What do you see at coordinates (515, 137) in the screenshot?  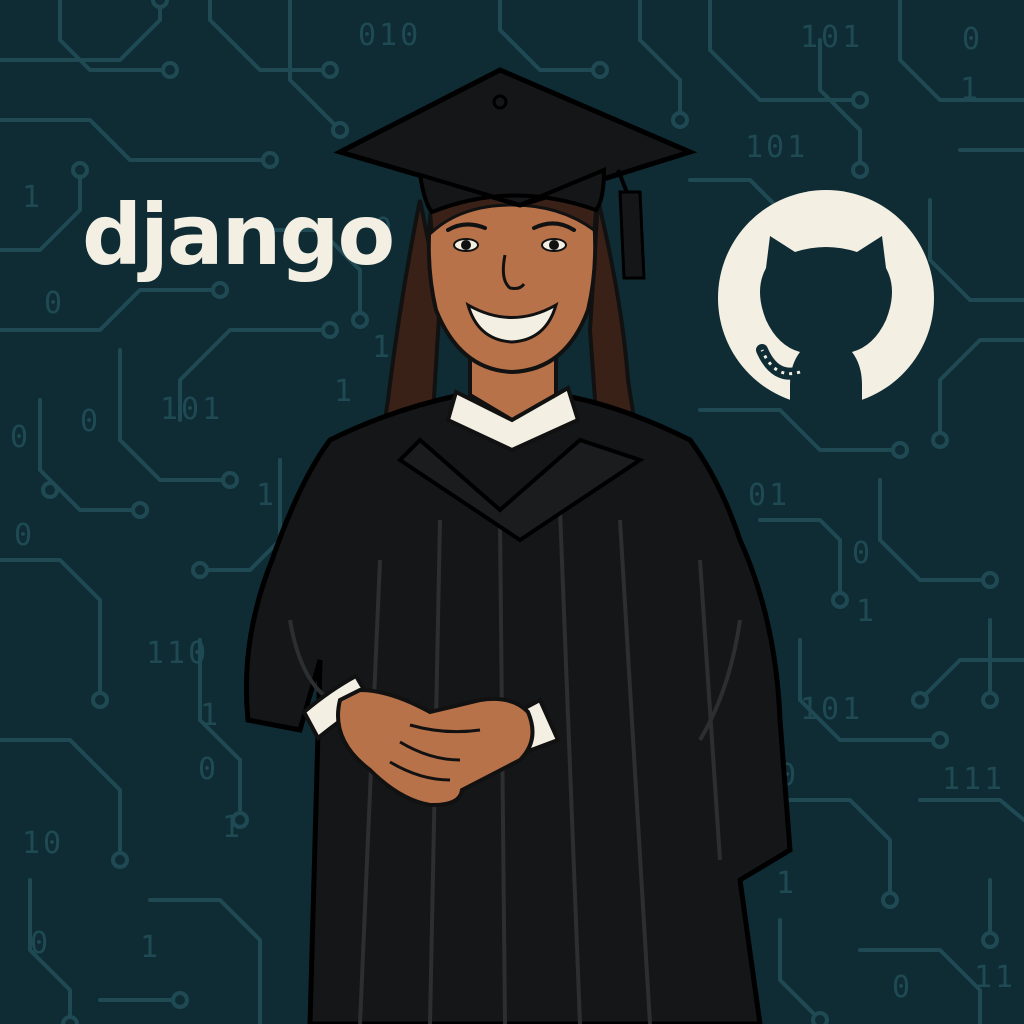 I see `mortarboard-cap` at bounding box center [515, 137].